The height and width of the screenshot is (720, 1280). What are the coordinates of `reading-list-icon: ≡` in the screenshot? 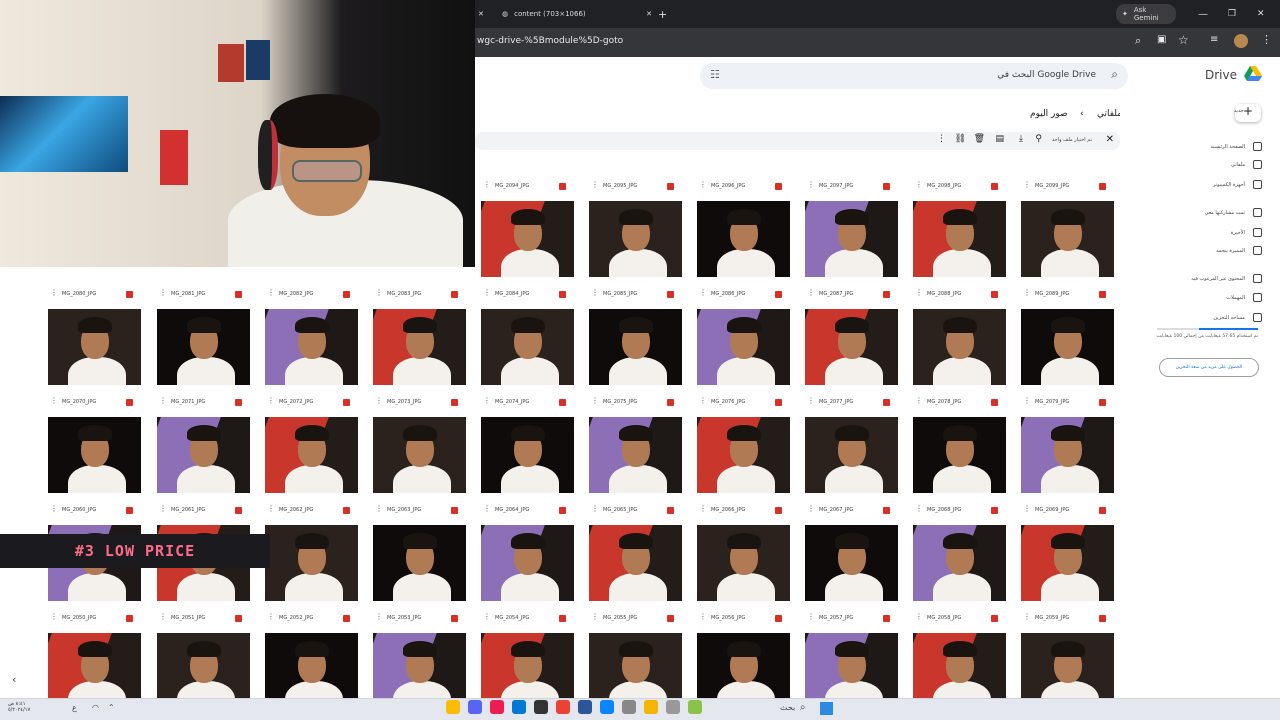 It's located at (1214, 39).